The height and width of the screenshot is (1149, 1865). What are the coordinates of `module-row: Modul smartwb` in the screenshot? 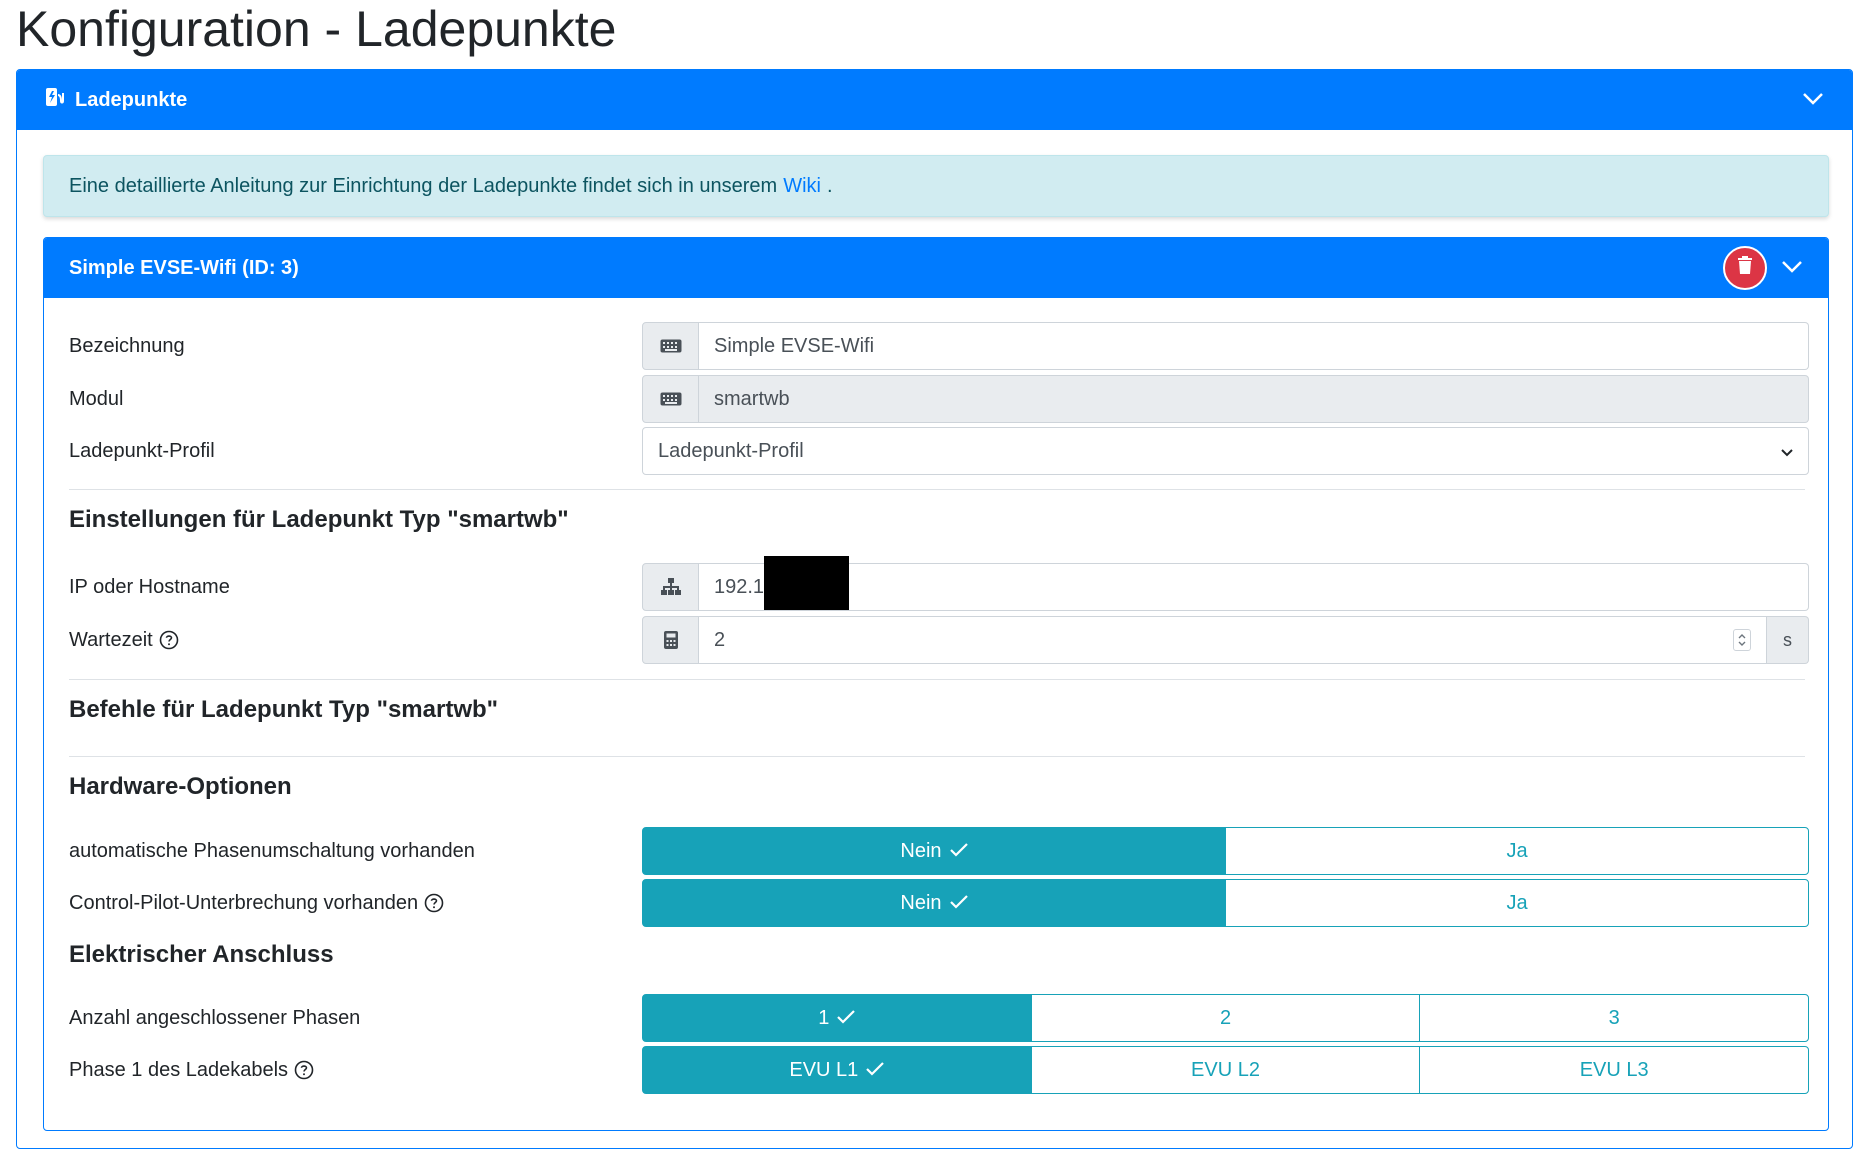 It's located at (939, 399).